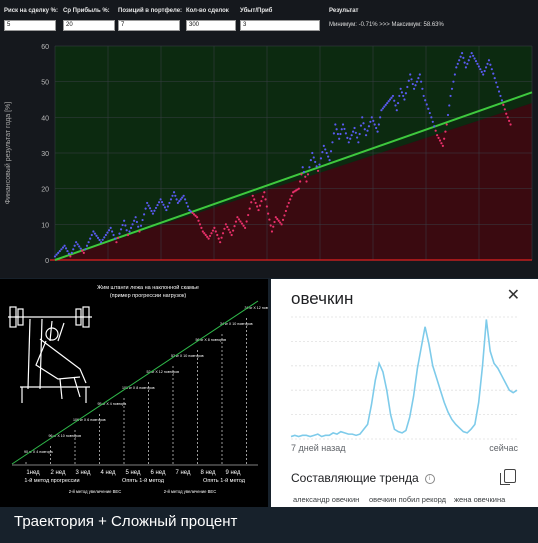 This screenshot has height=543, width=538. Describe the element at coordinates (58, 473) in the screenshot. I see `week-label: 2 нед` at that location.